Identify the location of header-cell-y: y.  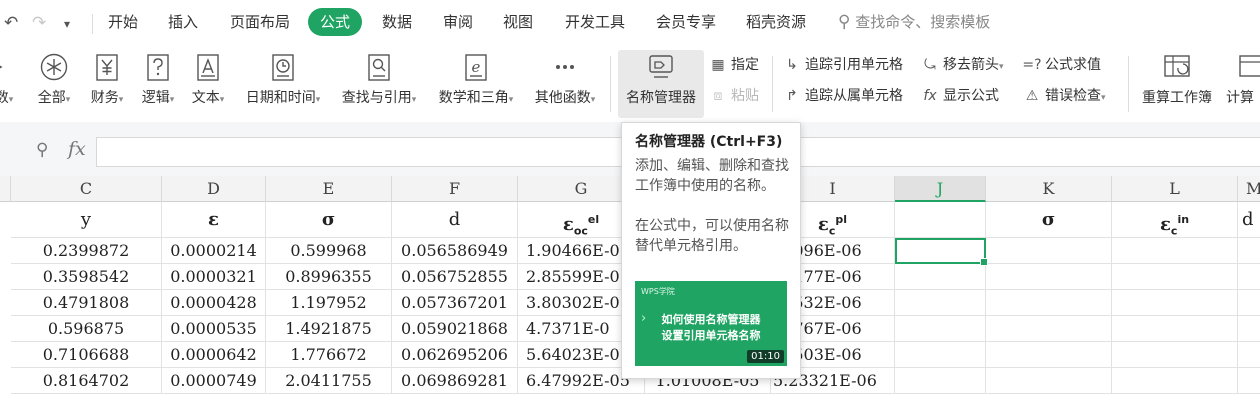
(86, 220).